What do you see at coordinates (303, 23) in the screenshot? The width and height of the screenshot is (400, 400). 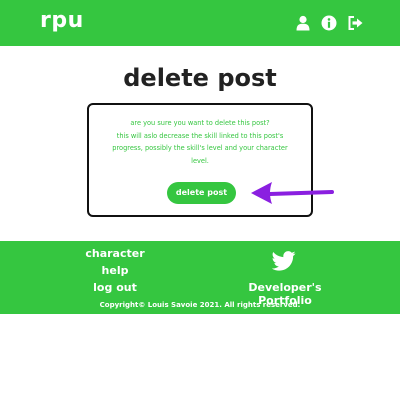 I see `user-icon` at bounding box center [303, 23].